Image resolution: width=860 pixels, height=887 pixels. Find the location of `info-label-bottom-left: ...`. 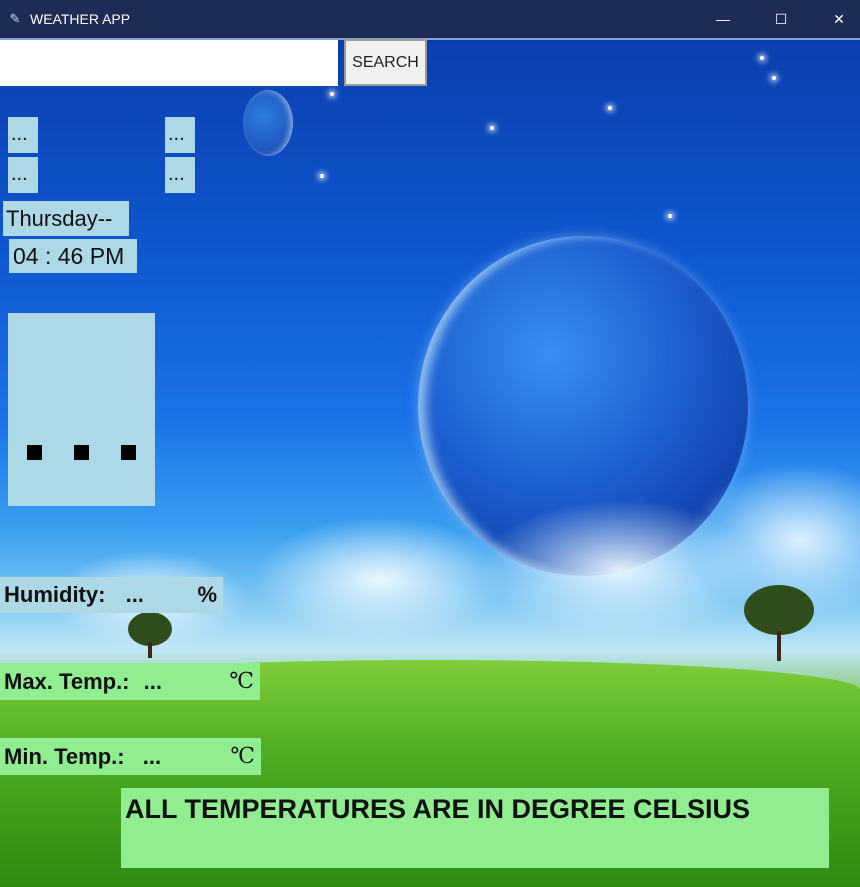

info-label-bottom-left: ... is located at coordinates (23, 175).